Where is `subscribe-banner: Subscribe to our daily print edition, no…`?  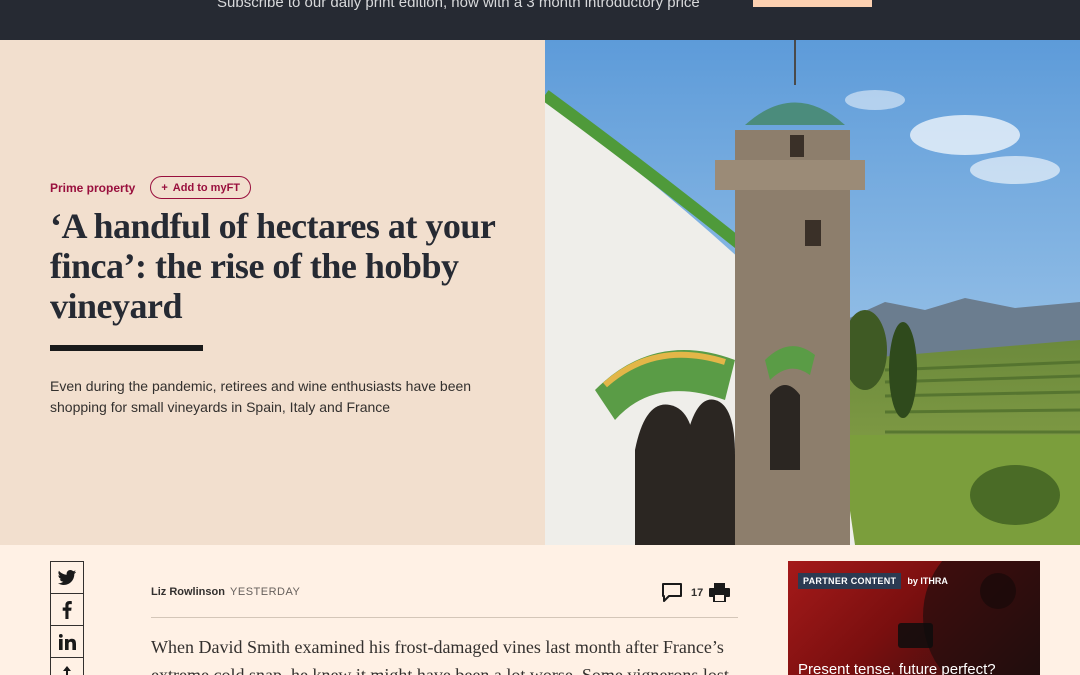 subscribe-banner: Subscribe to our daily print edition, no… is located at coordinates (540, 20).